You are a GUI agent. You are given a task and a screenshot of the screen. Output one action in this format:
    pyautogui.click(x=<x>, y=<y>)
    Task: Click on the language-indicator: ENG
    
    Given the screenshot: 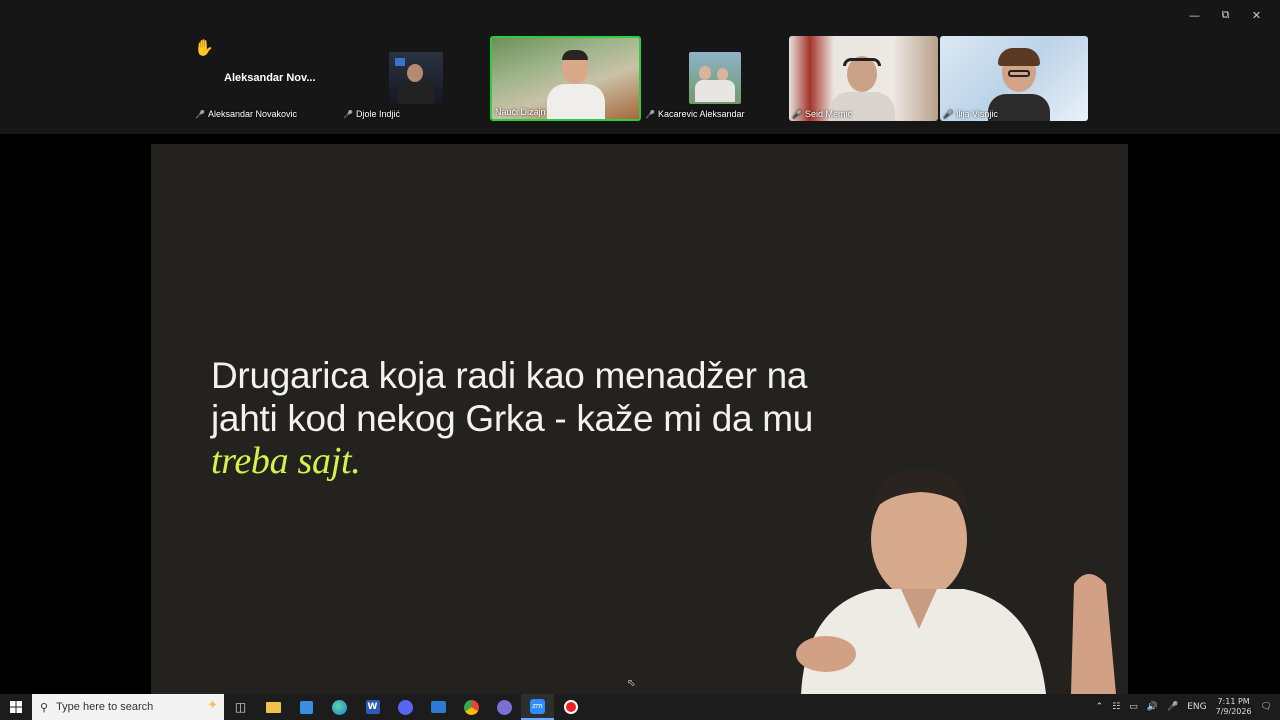 What is the action you would take?
    pyautogui.click(x=1196, y=707)
    